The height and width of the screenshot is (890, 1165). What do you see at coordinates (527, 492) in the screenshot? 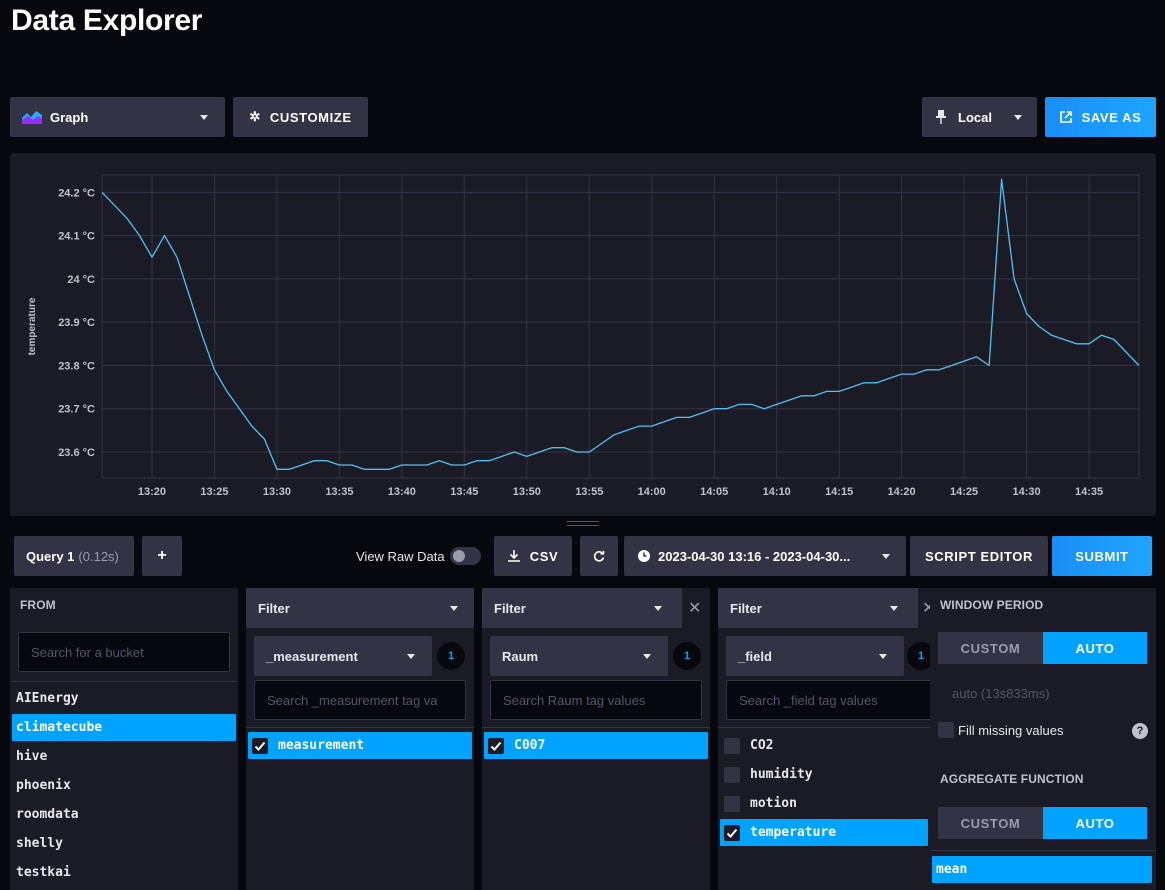
I see `x-tick-label: 13:50` at bounding box center [527, 492].